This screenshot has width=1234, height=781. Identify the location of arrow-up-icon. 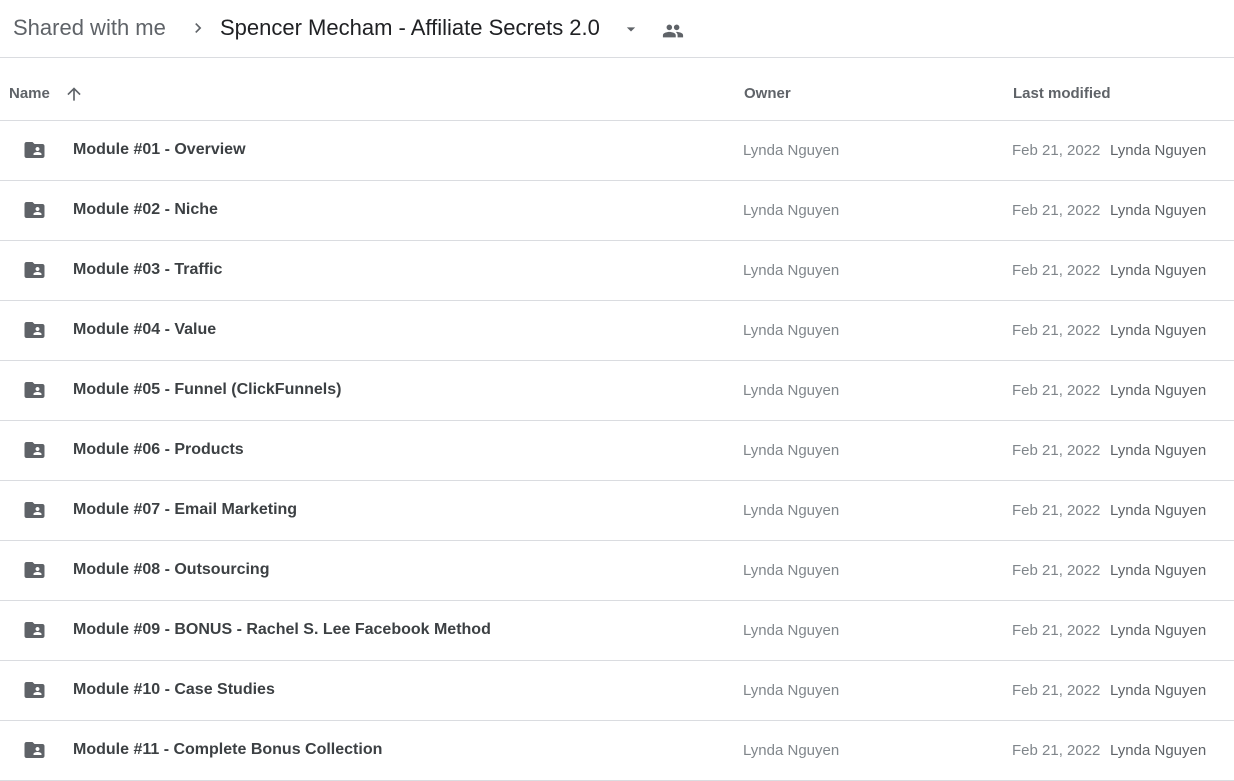
(74, 94).